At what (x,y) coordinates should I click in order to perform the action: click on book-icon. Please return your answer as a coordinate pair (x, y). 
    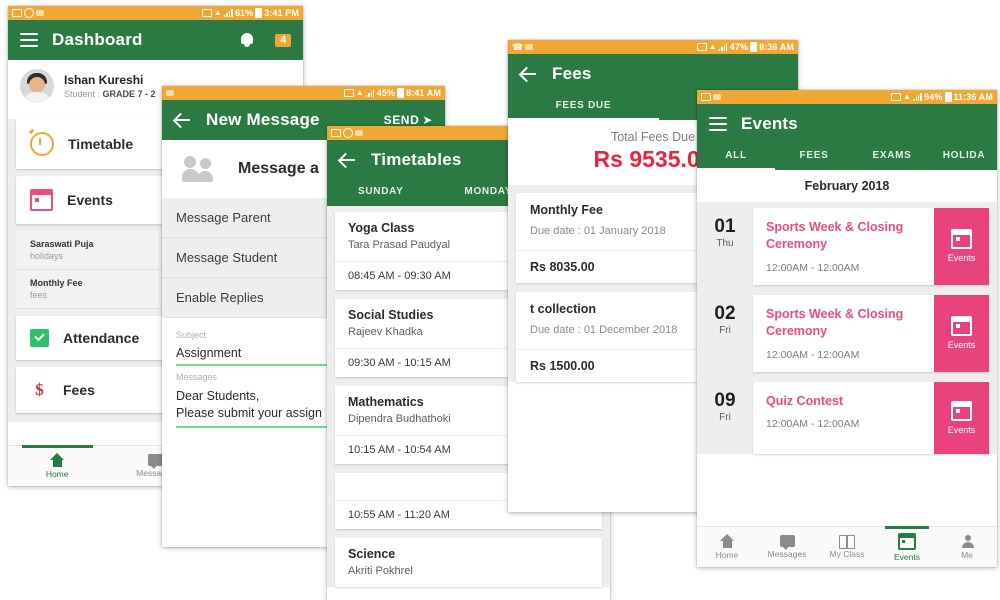
    Looking at the image, I should click on (847, 542).